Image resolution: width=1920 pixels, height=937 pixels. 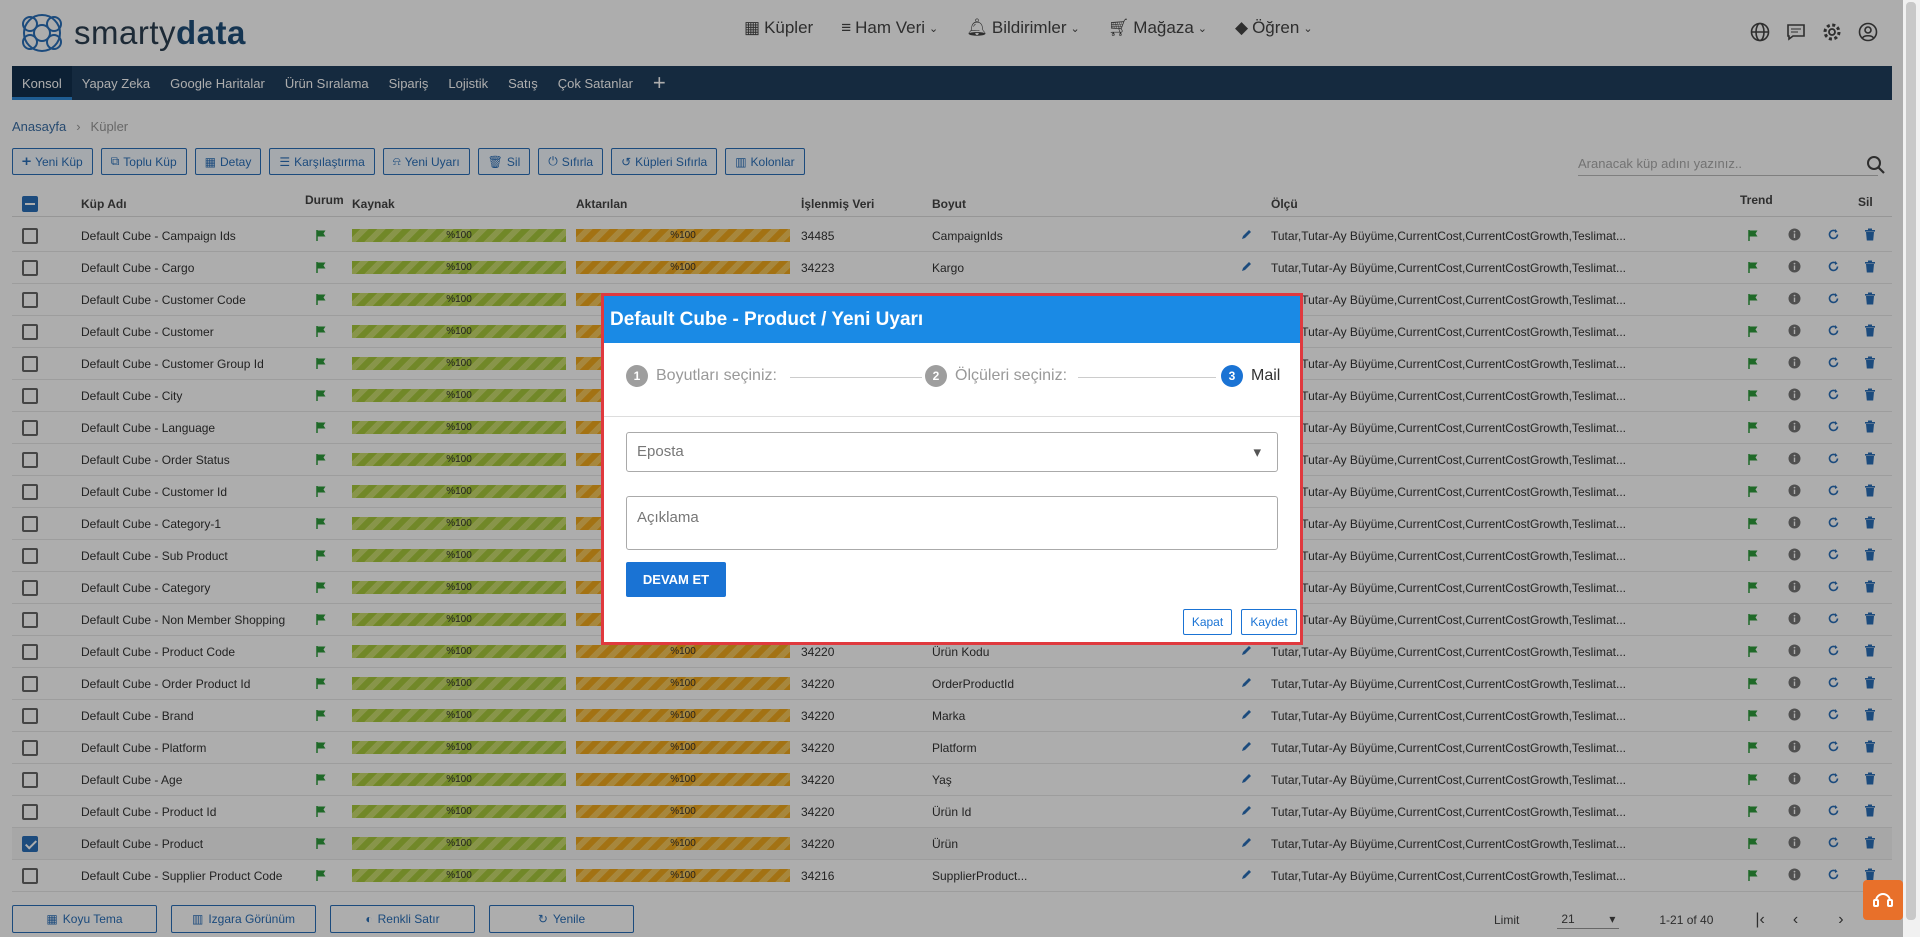 I want to click on close-button: Kapat, so click(x=1207, y=622).